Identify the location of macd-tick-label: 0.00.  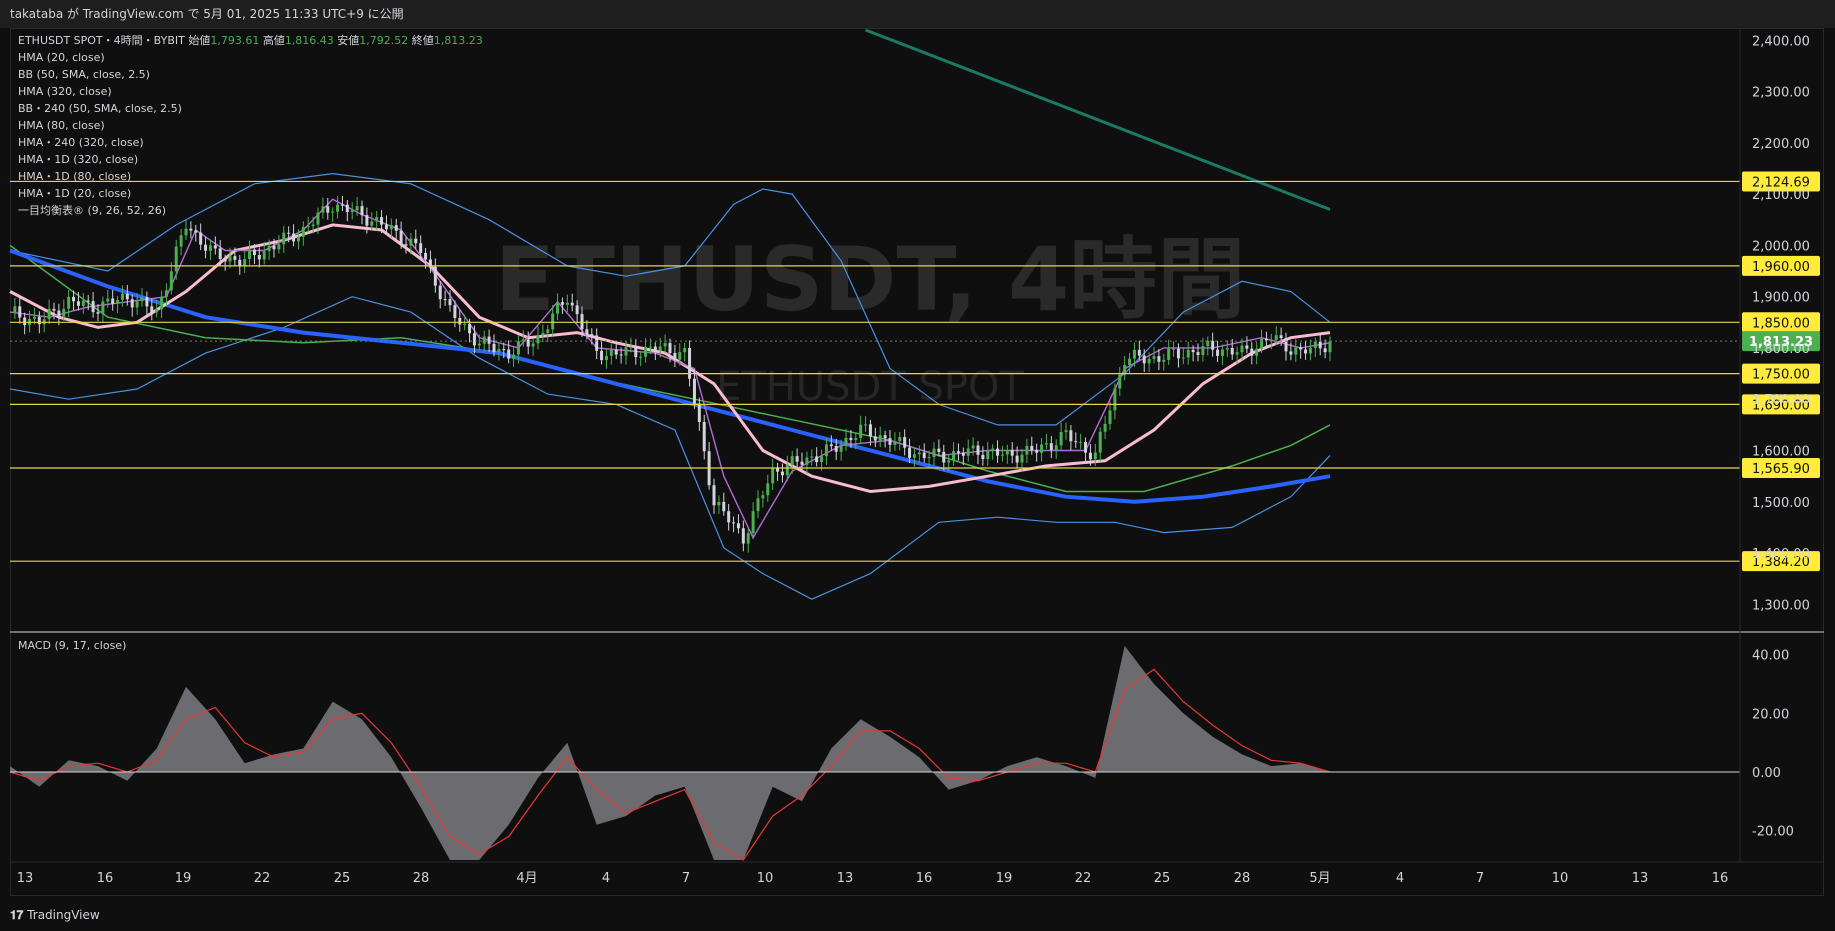
(1766, 773).